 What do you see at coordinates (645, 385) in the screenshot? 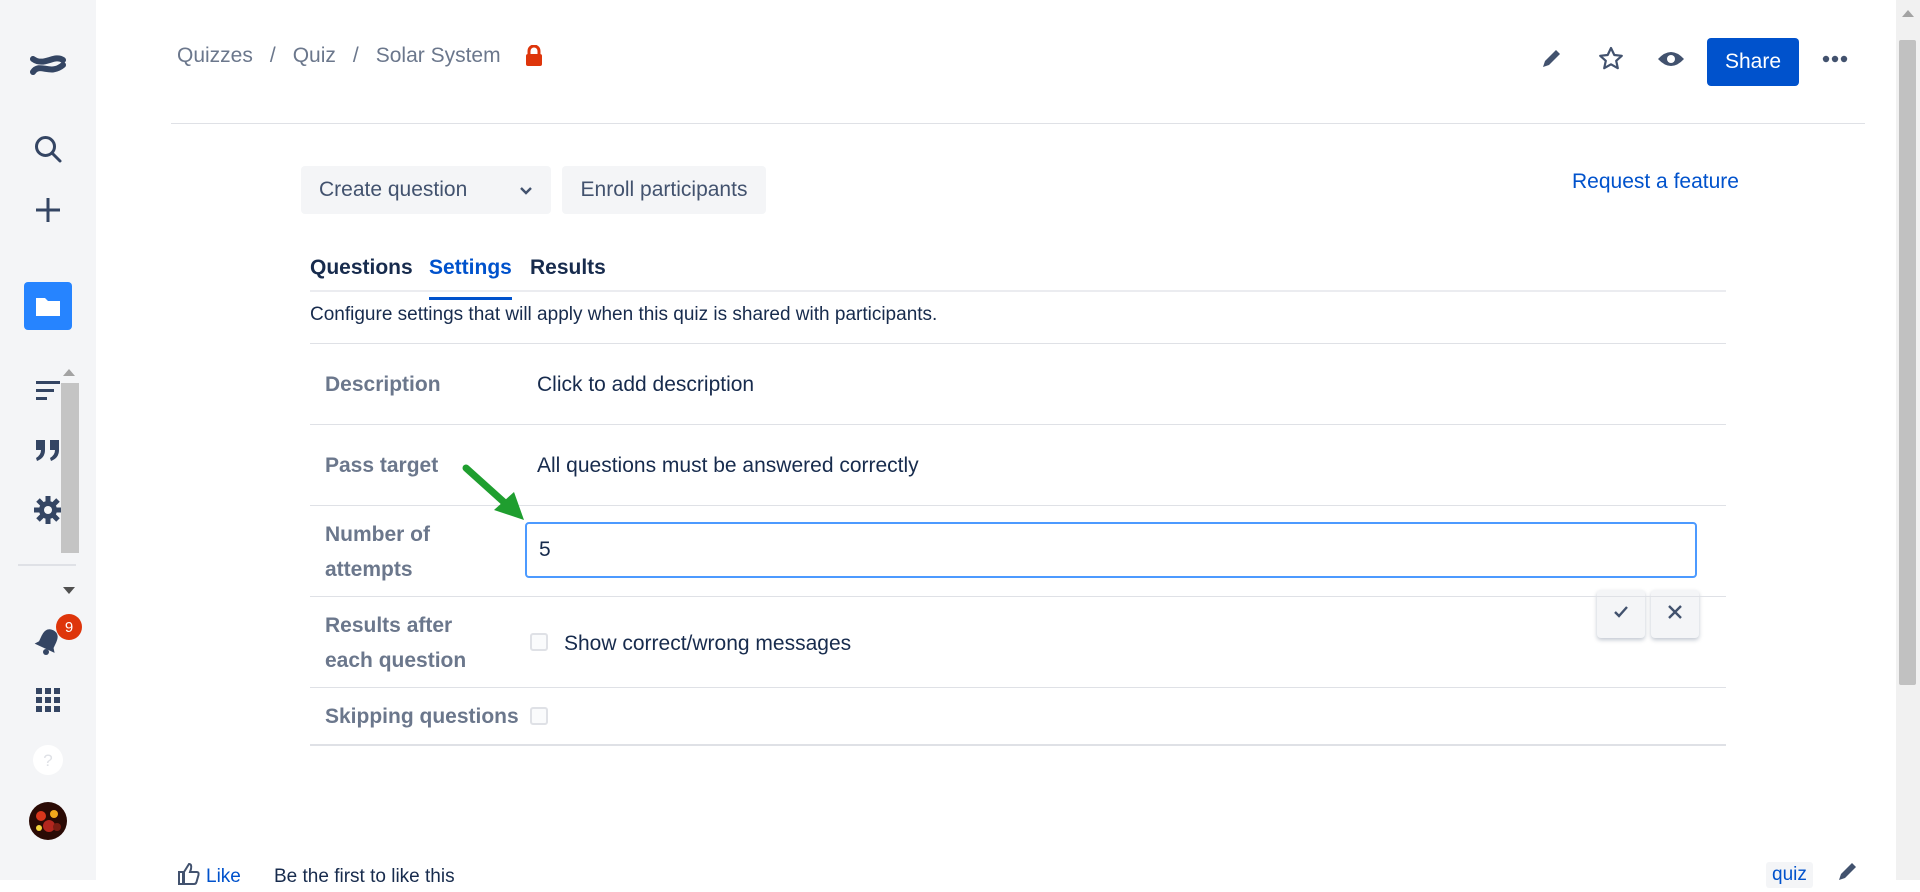
I see `description-value: Click to add description` at bounding box center [645, 385].